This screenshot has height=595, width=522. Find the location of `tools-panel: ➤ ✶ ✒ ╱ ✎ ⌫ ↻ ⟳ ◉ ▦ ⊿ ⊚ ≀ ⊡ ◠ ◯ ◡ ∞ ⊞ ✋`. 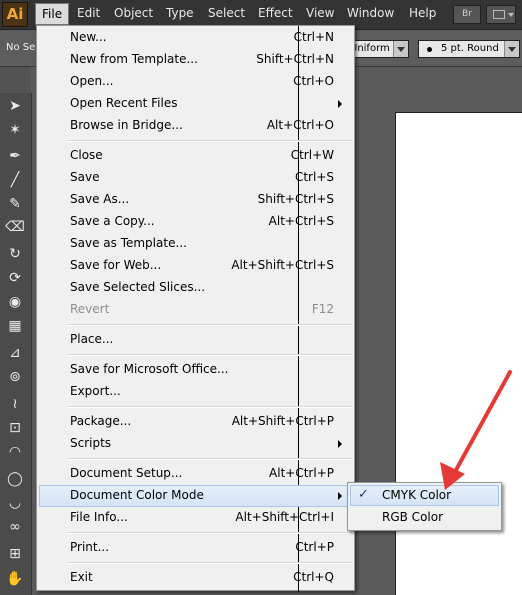

tools-panel: ➤ ✶ ✒ ╱ ✎ ⌫ ↻ ⟳ ◉ ▦ ⊿ ⊚ ≀ ⊡ ◠ ◯ ◡ ∞ ⊞ ✋ is located at coordinates (16, 344).